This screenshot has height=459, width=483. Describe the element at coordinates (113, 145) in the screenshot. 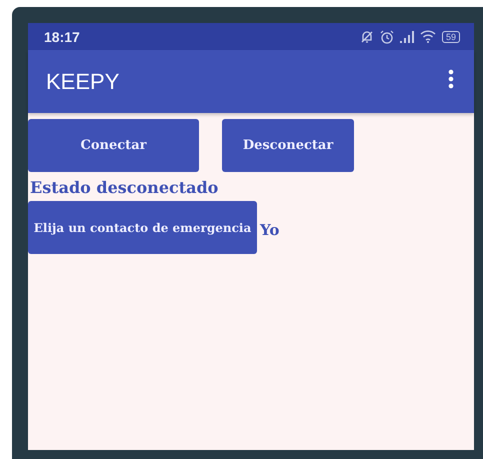

I see `connect-button: Conectar` at that location.